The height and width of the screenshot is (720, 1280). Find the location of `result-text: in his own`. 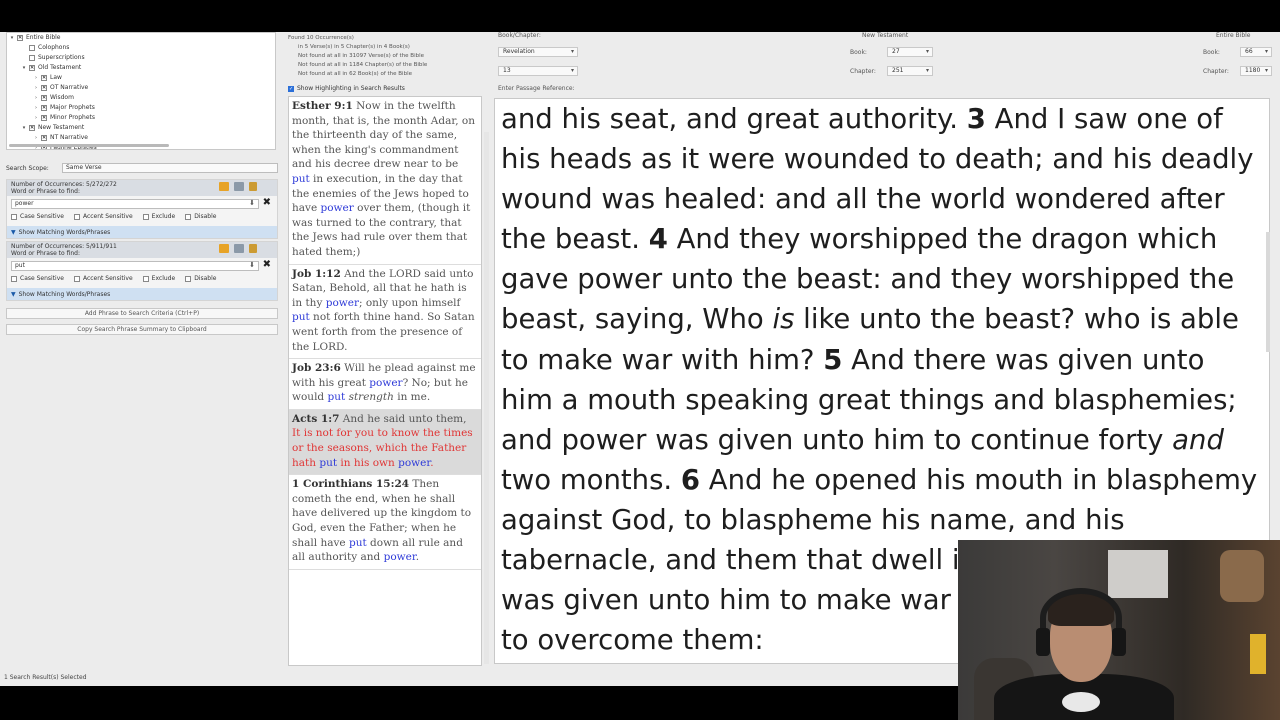

result-text: in his own is located at coordinates (368, 462).